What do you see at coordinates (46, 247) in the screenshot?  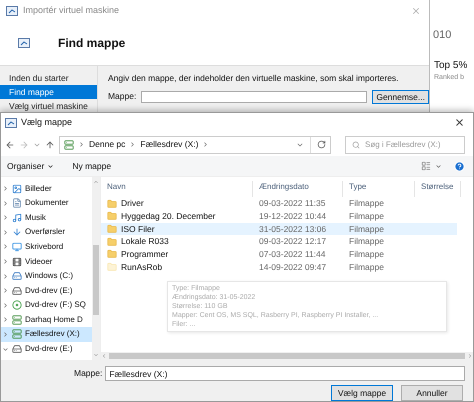 I see `tree-item: Skrivebord` at bounding box center [46, 247].